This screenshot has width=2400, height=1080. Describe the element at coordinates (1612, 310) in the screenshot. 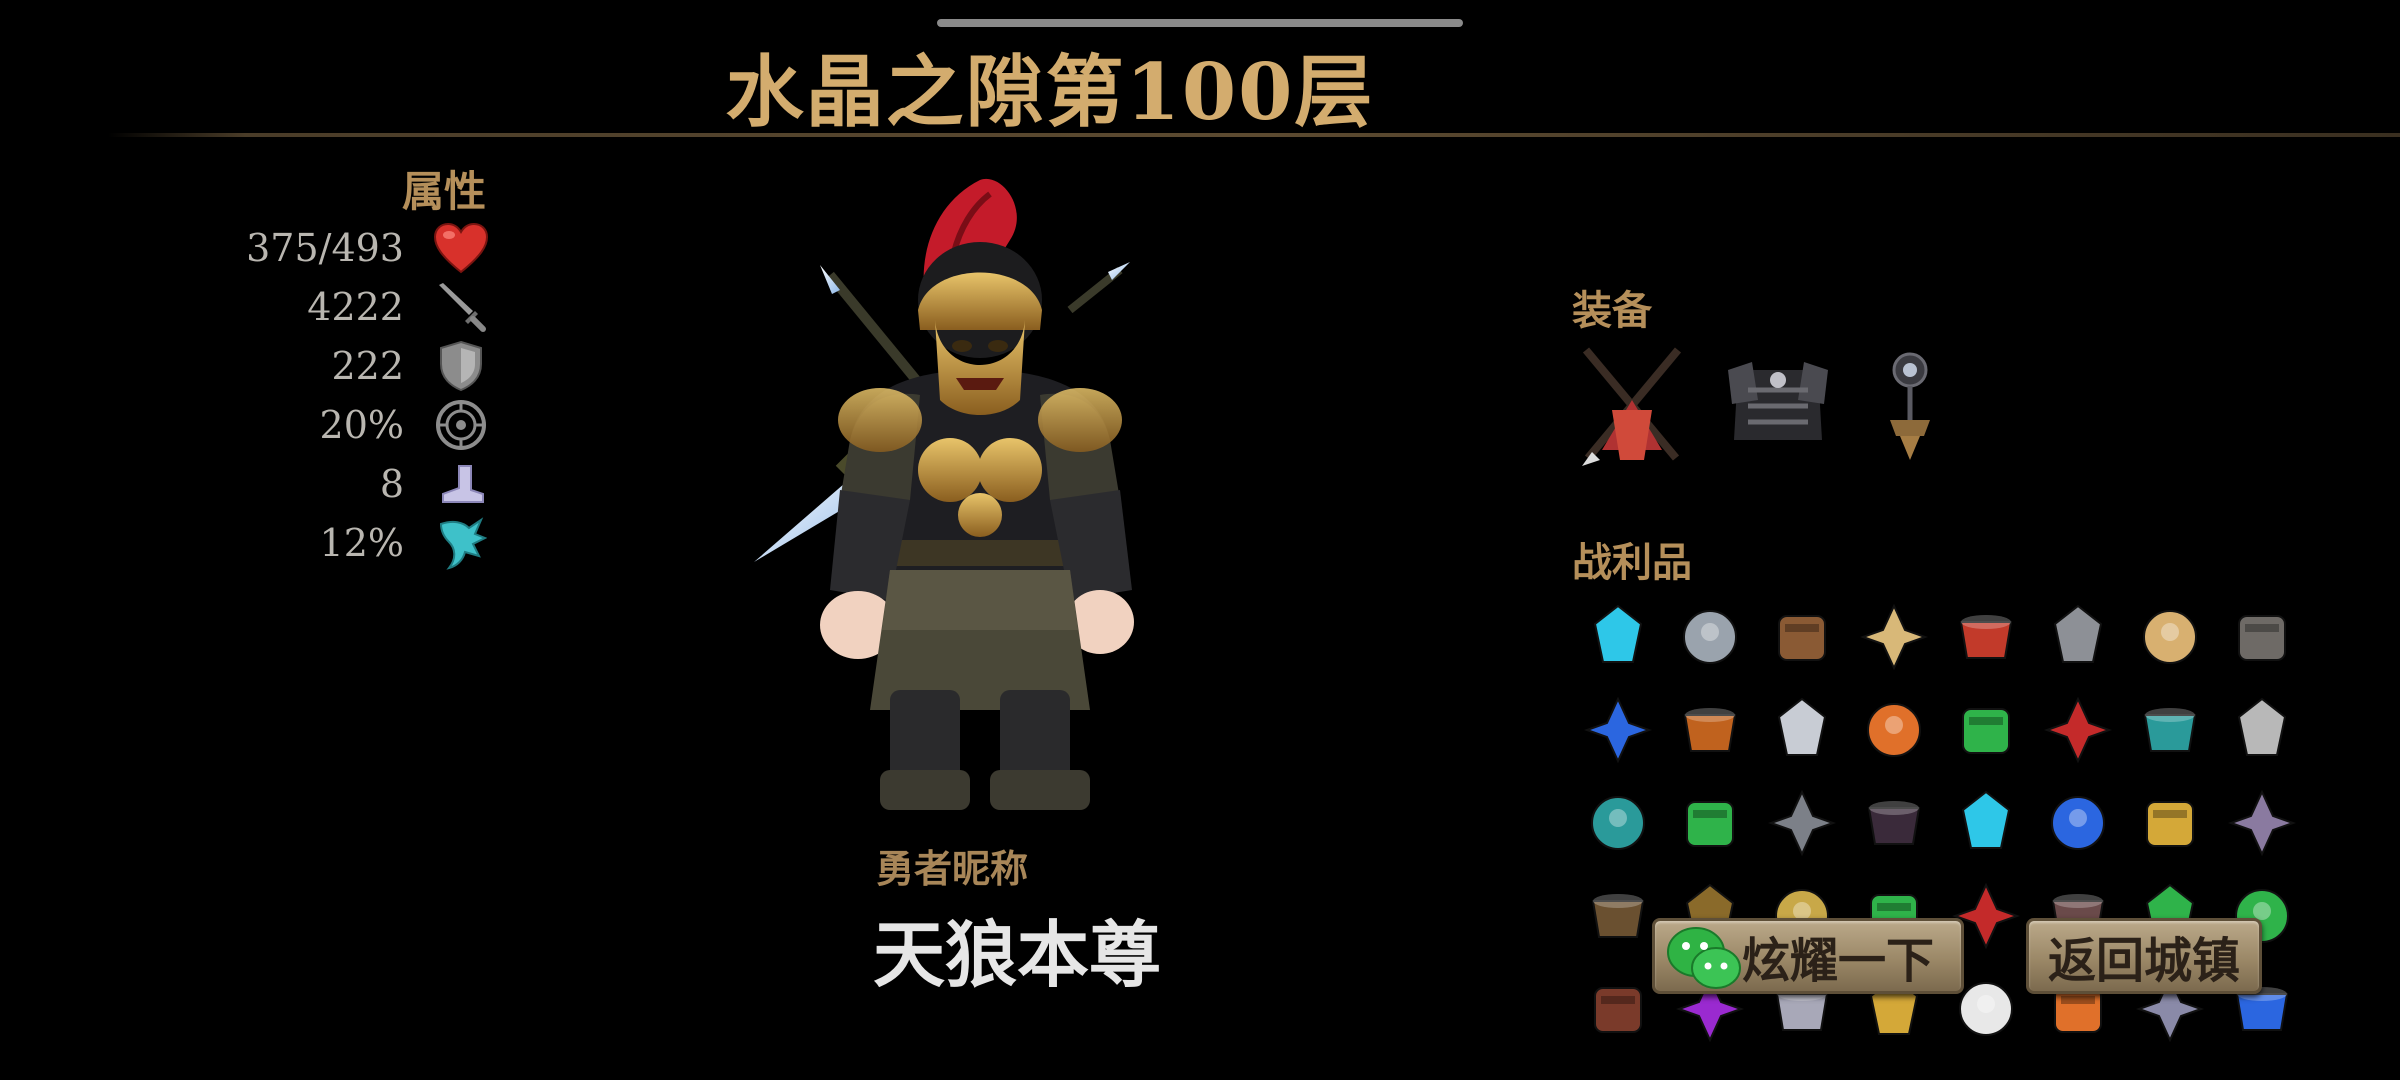

I see `equipment-label: 装备` at that location.